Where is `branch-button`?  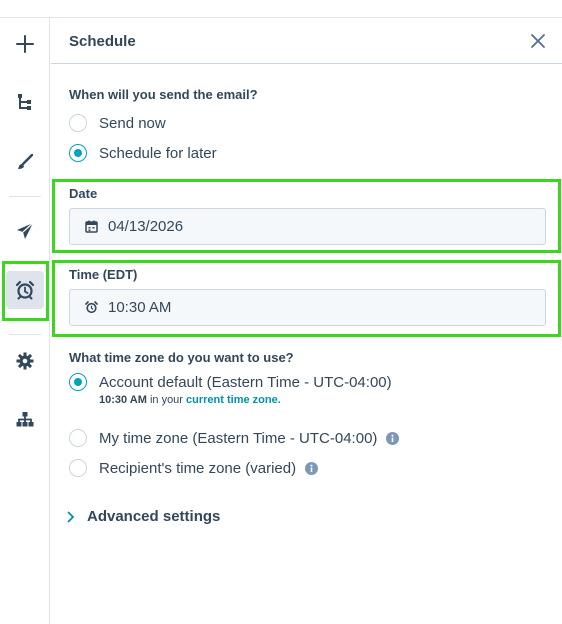
branch-button is located at coordinates (25, 103).